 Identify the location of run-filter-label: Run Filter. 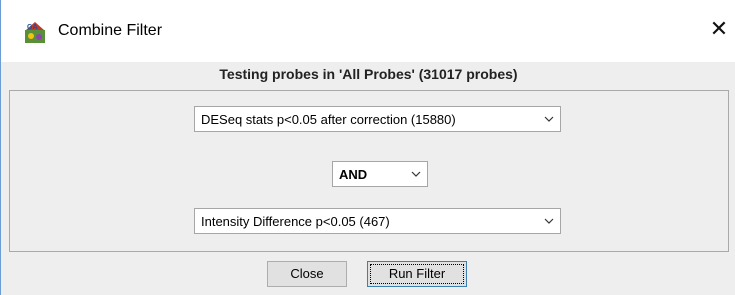
(417, 273).